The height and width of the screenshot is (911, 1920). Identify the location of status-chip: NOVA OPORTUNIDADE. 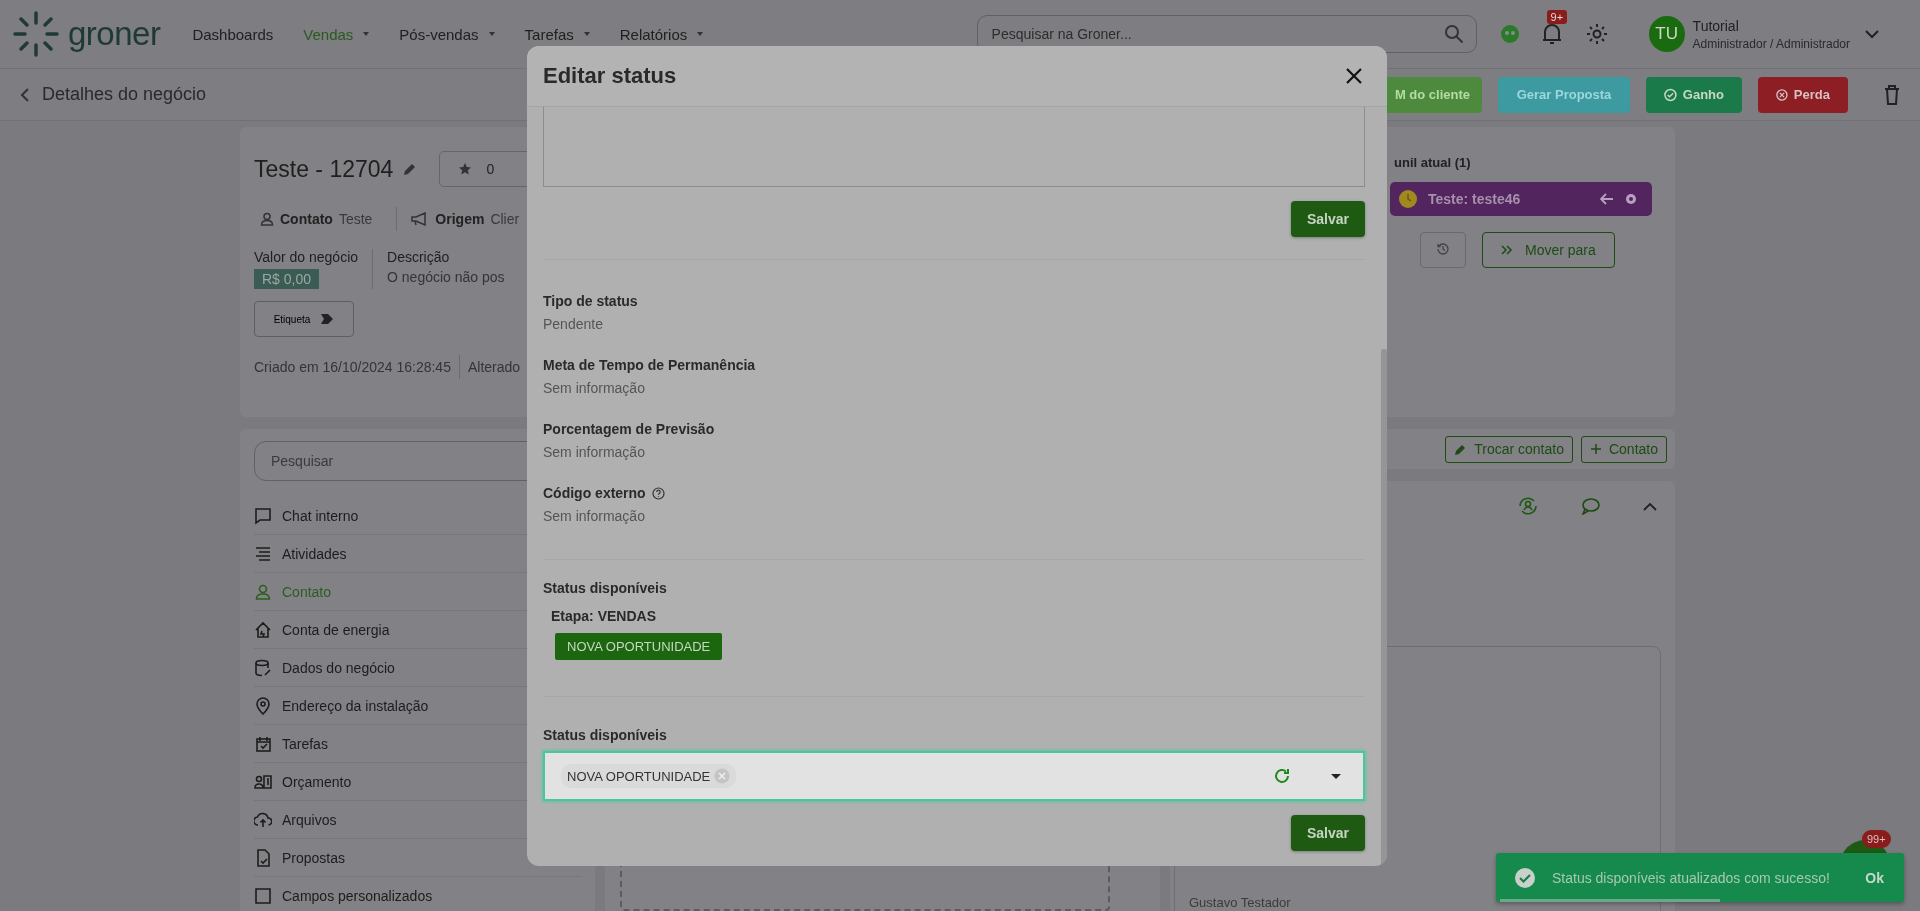
(639, 646).